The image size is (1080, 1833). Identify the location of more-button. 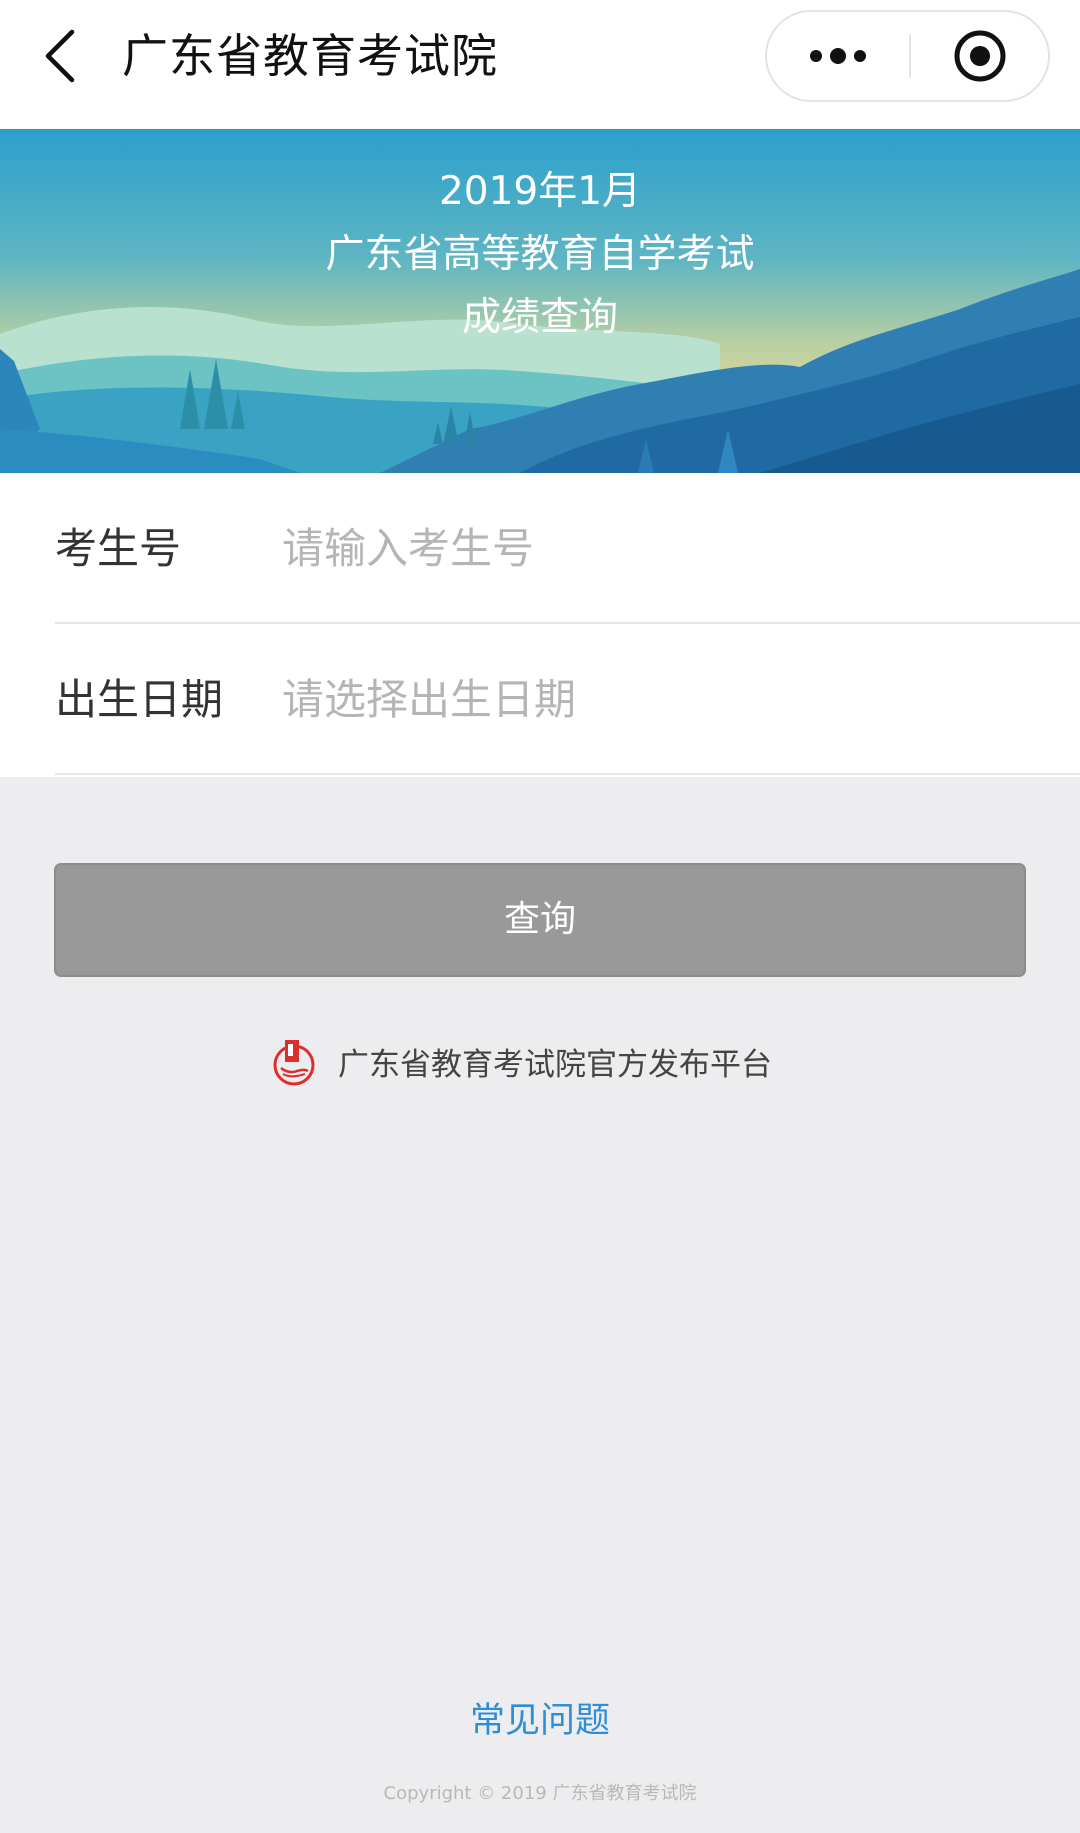
(838, 56).